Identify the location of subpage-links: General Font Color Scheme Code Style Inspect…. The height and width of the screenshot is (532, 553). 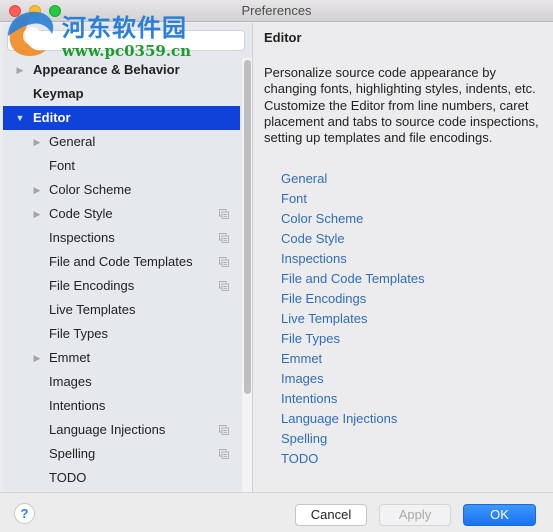
(353, 319).